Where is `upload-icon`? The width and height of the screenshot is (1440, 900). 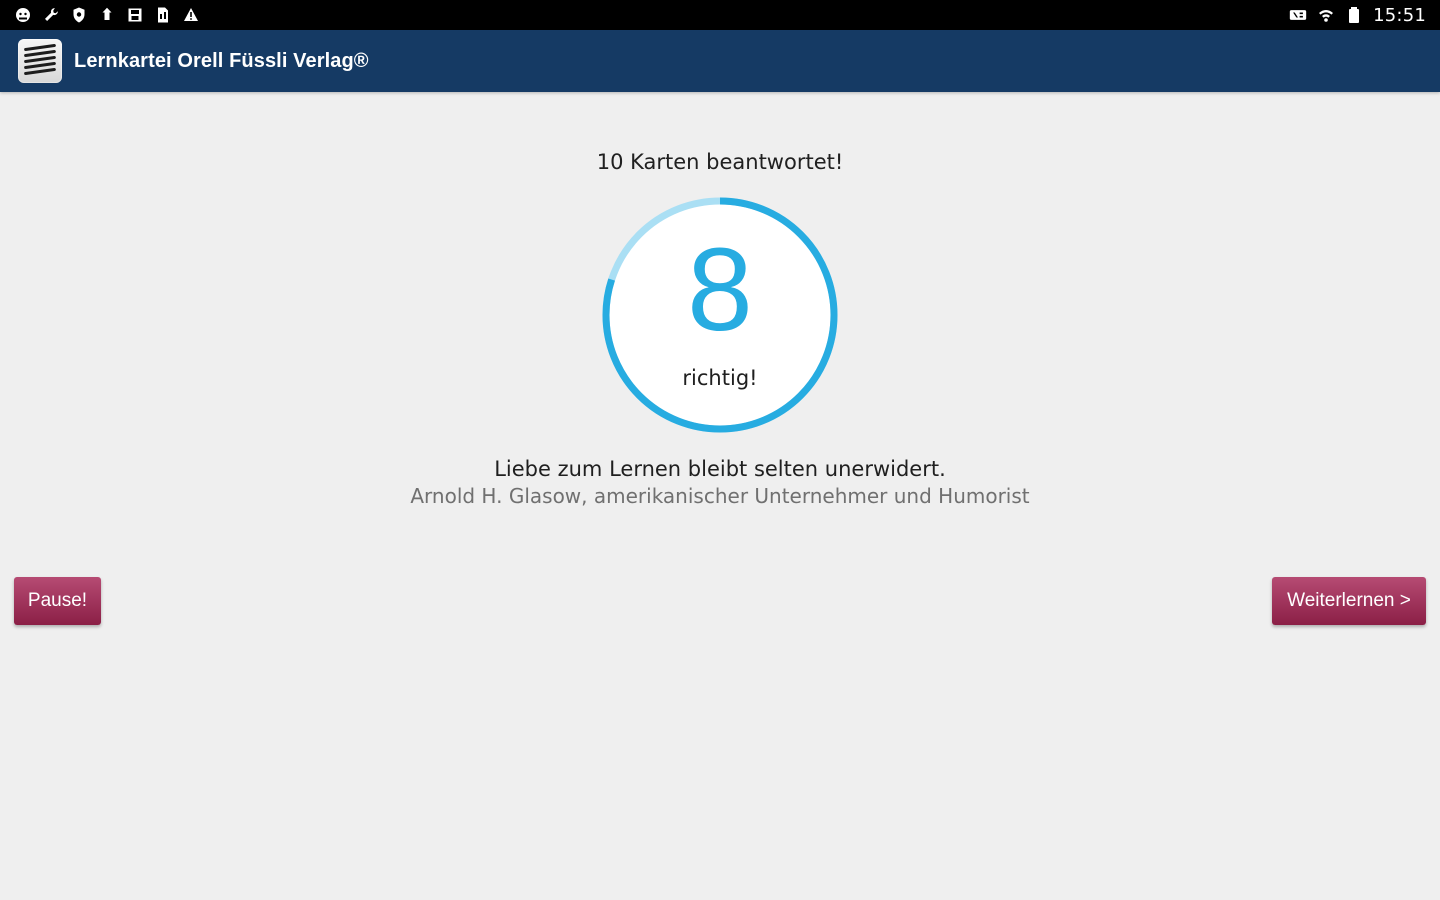 upload-icon is located at coordinates (107, 15).